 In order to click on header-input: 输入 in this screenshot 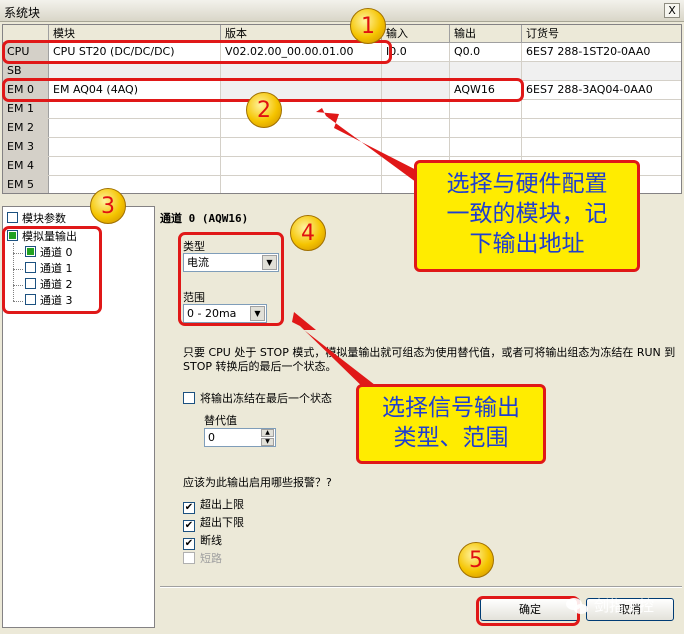, I will do `click(416, 34)`.